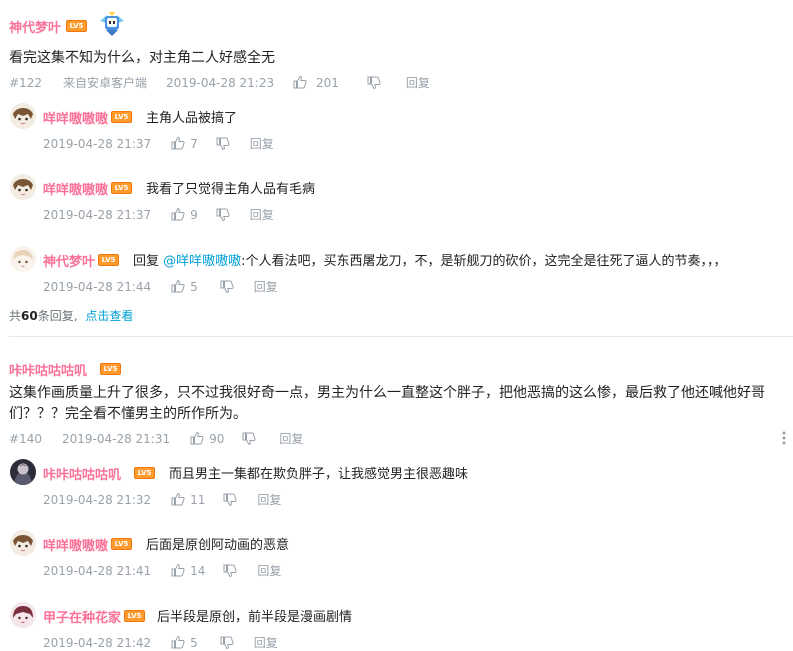 The image size is (793, 651). I want to click on timestamp: 2019-04-28 21:23, so click(220, 82).